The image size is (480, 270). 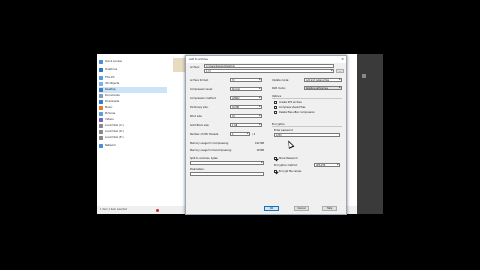 I want to click on archive-label: Archive:, so click(x=195, y=67).